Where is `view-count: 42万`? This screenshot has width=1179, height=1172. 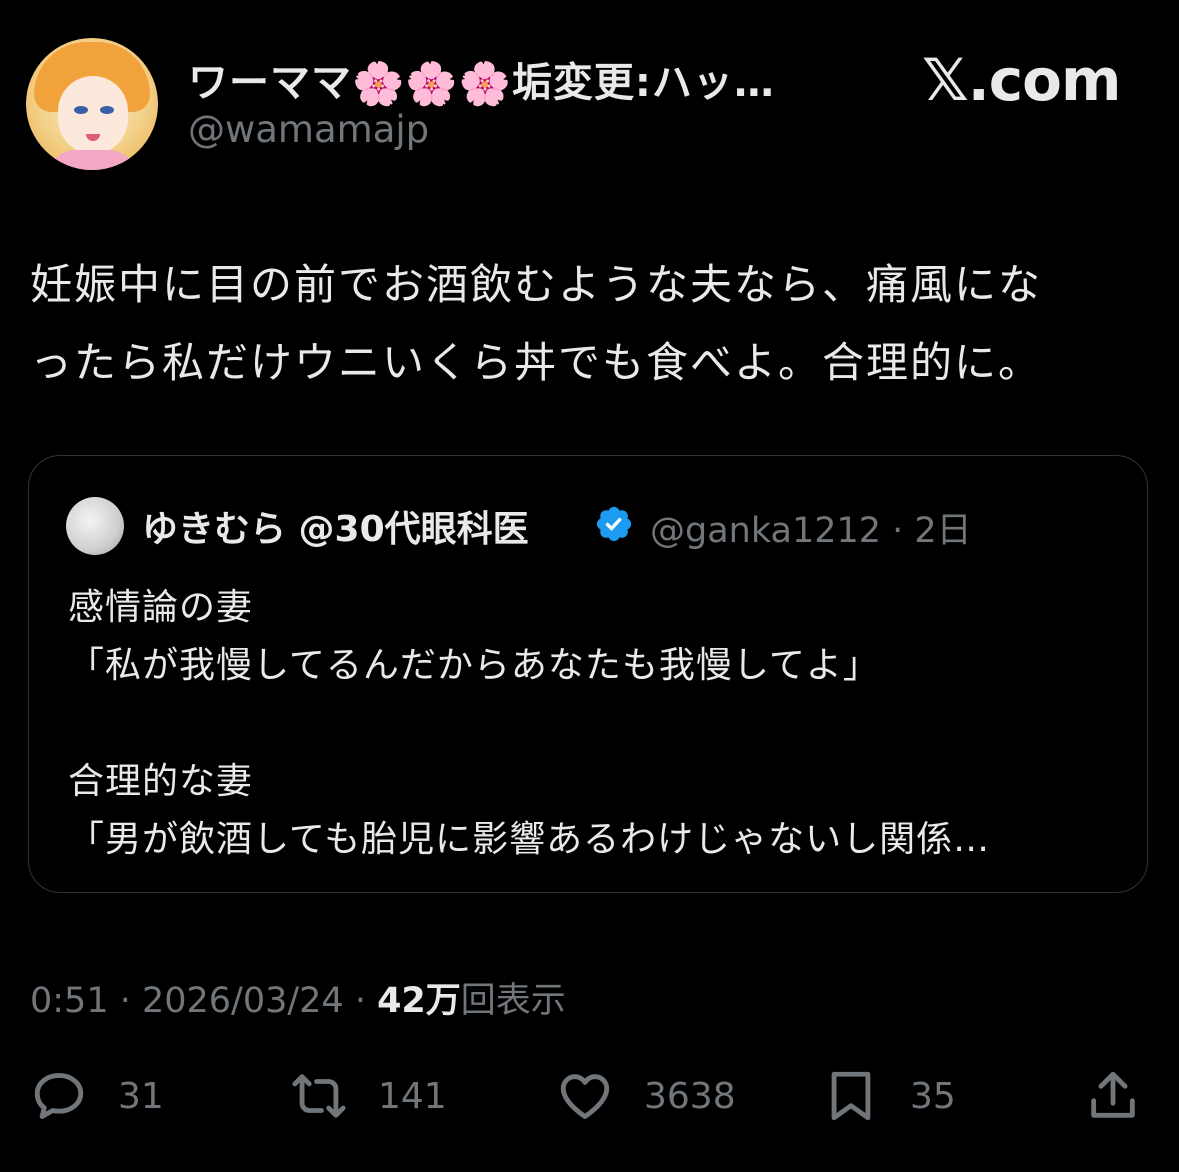 view-count: 42万 is located at coordinates (419, 1001).